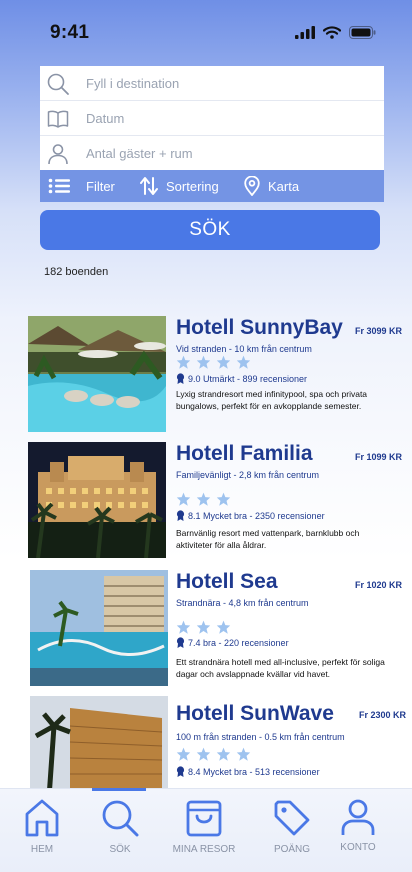 This screenshot has width=412, height=872. I want to click on nav-trips: MINA RESOR, so click(204, 826).